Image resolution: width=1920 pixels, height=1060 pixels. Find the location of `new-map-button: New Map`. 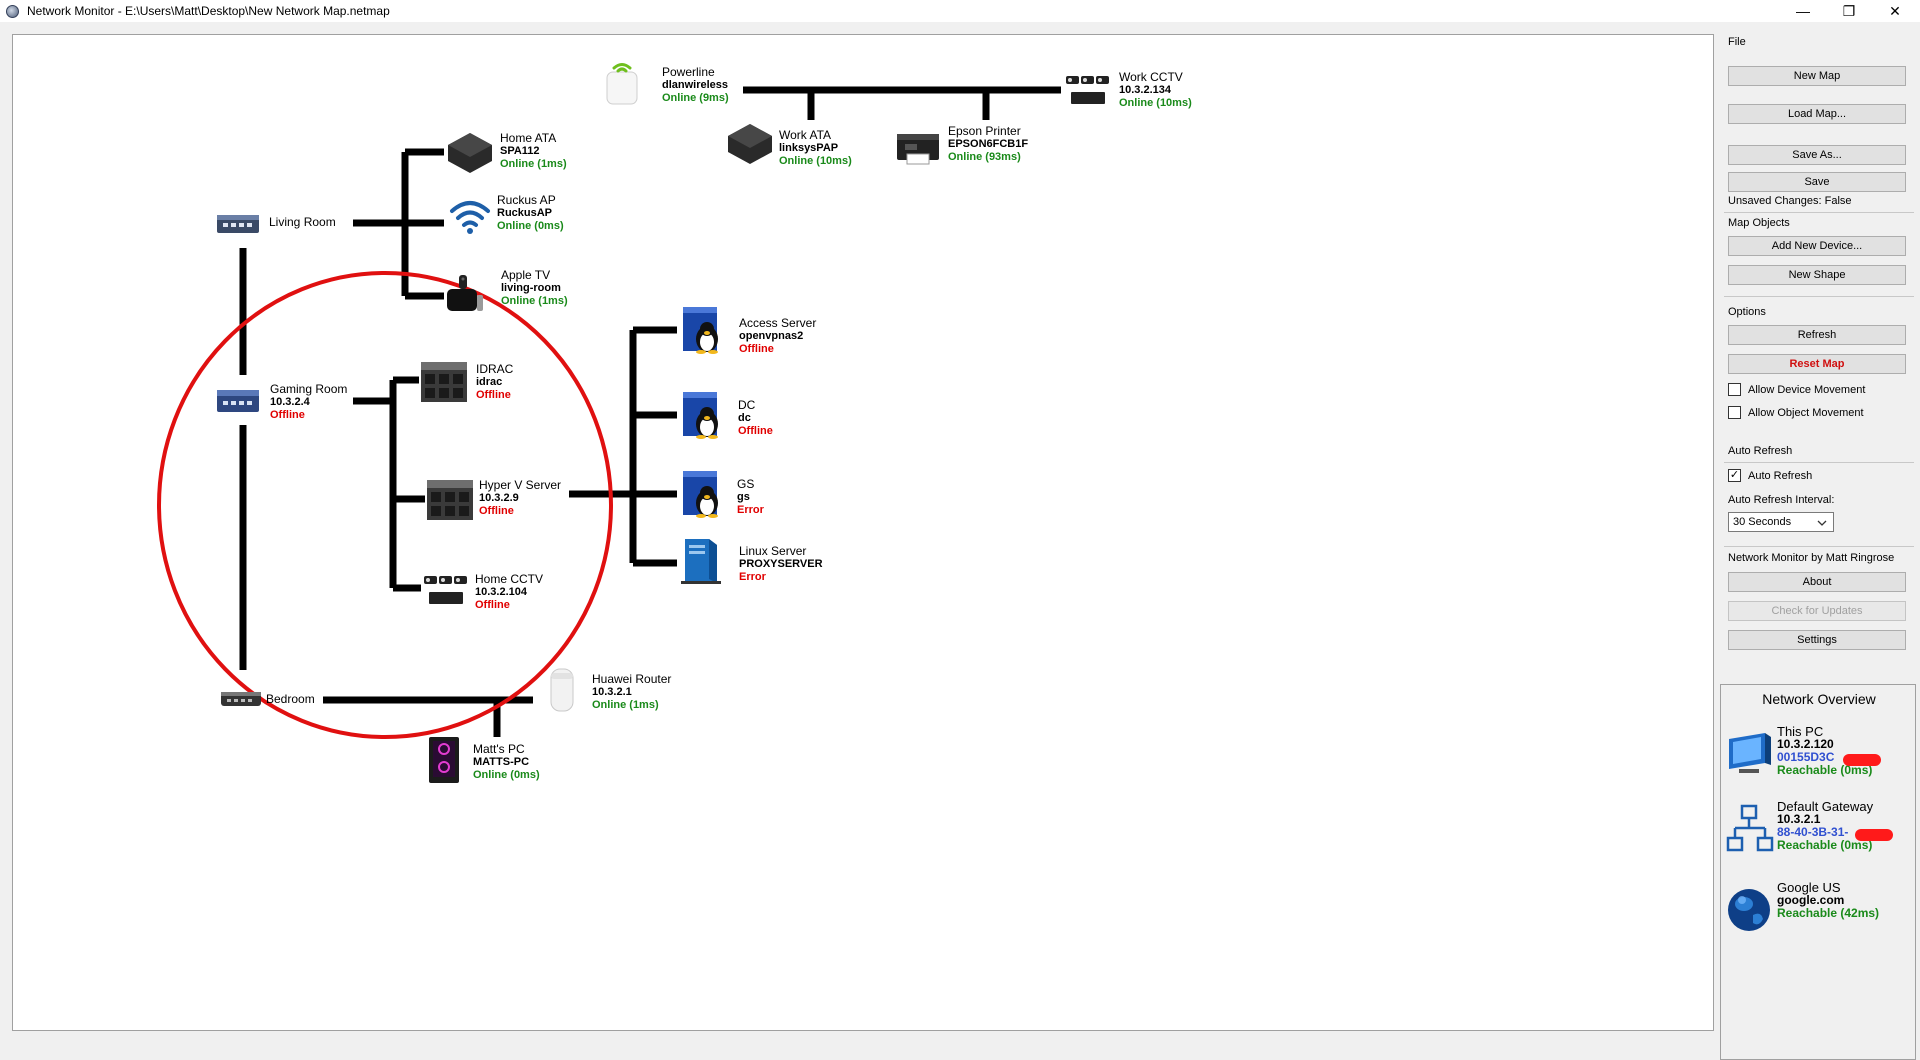

new-map-button: New Map is located at coordinates (1817, 76).